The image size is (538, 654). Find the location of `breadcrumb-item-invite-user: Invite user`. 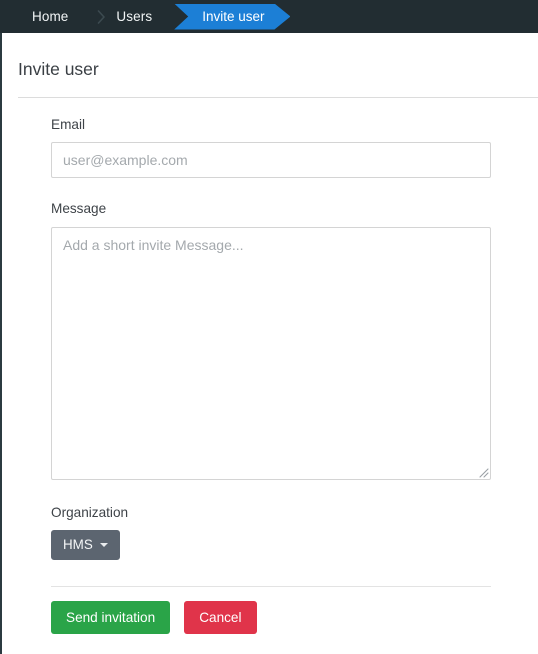

breadcrumb-item-invite-user: Invite user is located at coordinates (232, 17).